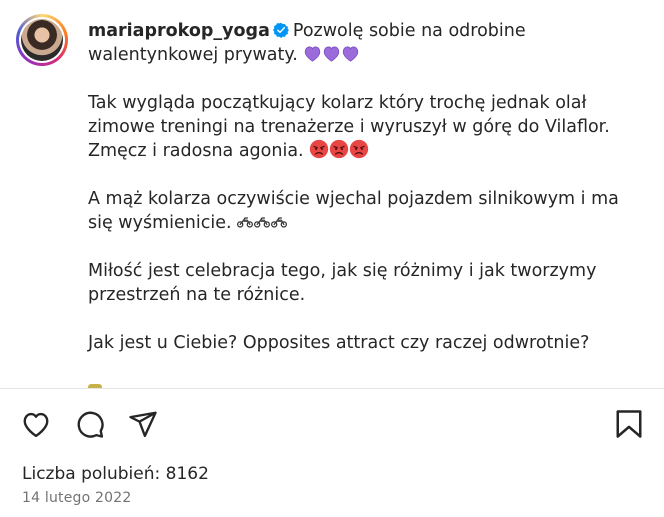 The image size is (664, 517). I want to click on share-button, so click(143, 424).